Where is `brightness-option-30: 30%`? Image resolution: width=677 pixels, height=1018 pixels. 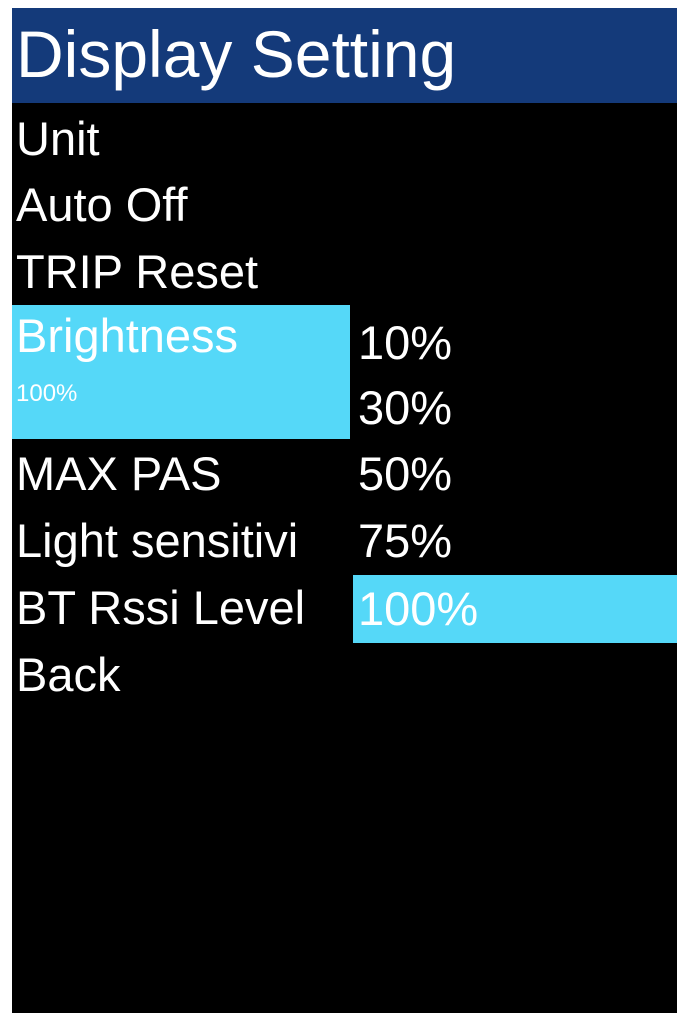
brightness-option-30: 30% is located at coordinates (405, 408).